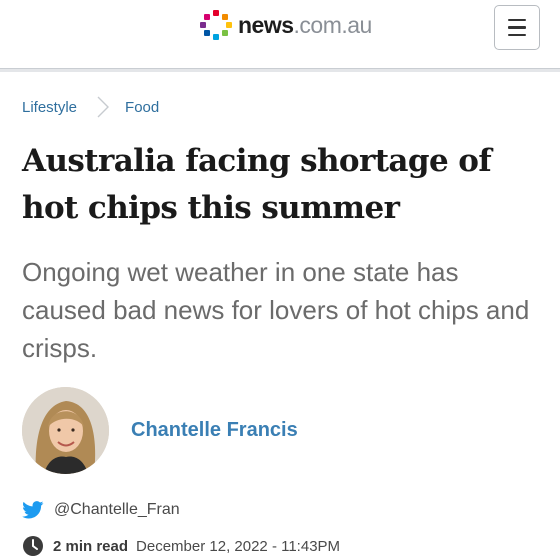 This screenshot has width=560, height=560. I want to click on breadcrumb-lifestyle: Lifestyle, so click(49, 107).